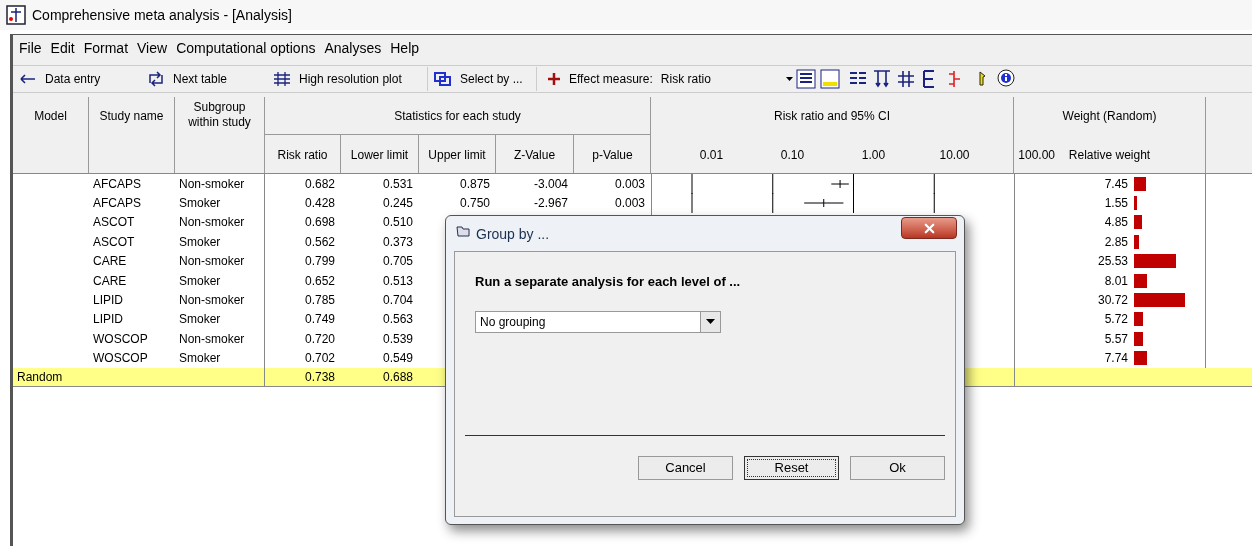 The height and width of the screenshot is (546, 1252). I want to click on column-group-header: Weight (Random), so click(1109, 116).